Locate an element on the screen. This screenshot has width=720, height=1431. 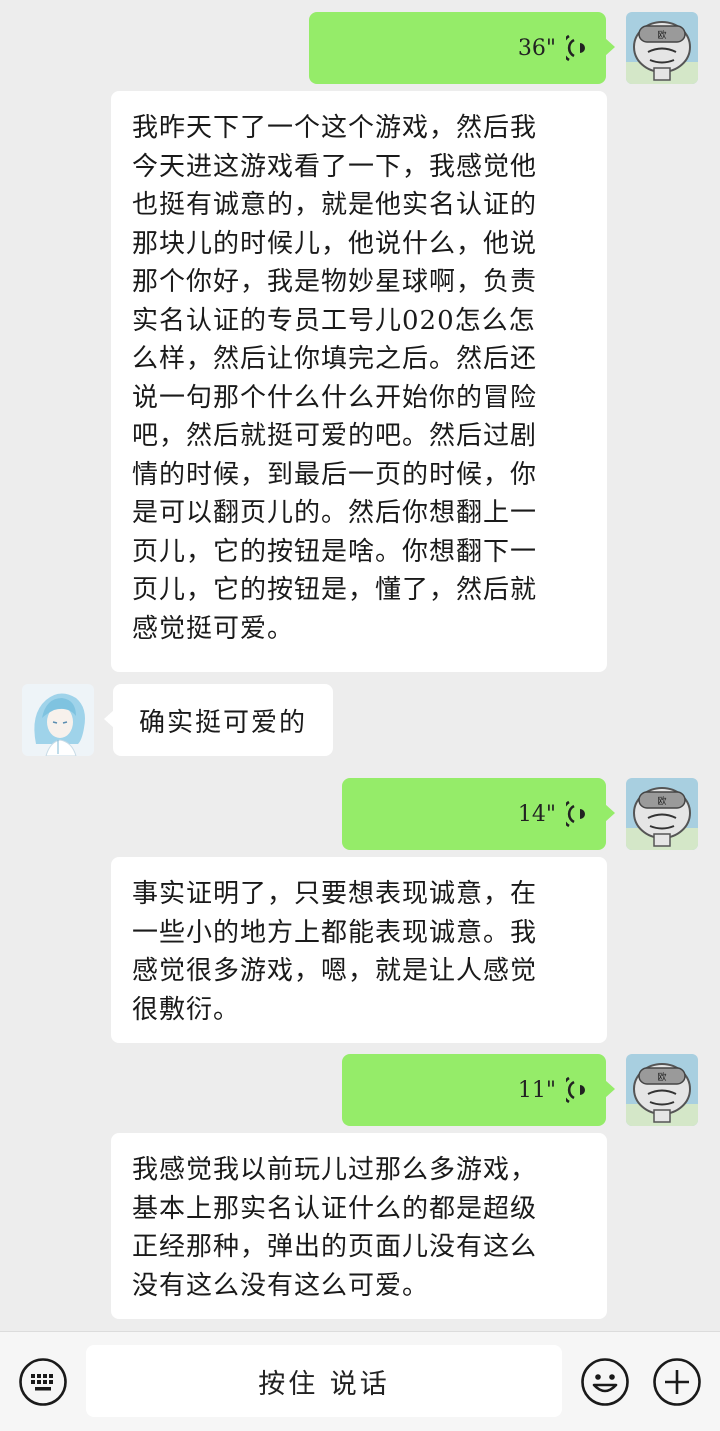
contact-avatar is located at coordinates (58, 720).